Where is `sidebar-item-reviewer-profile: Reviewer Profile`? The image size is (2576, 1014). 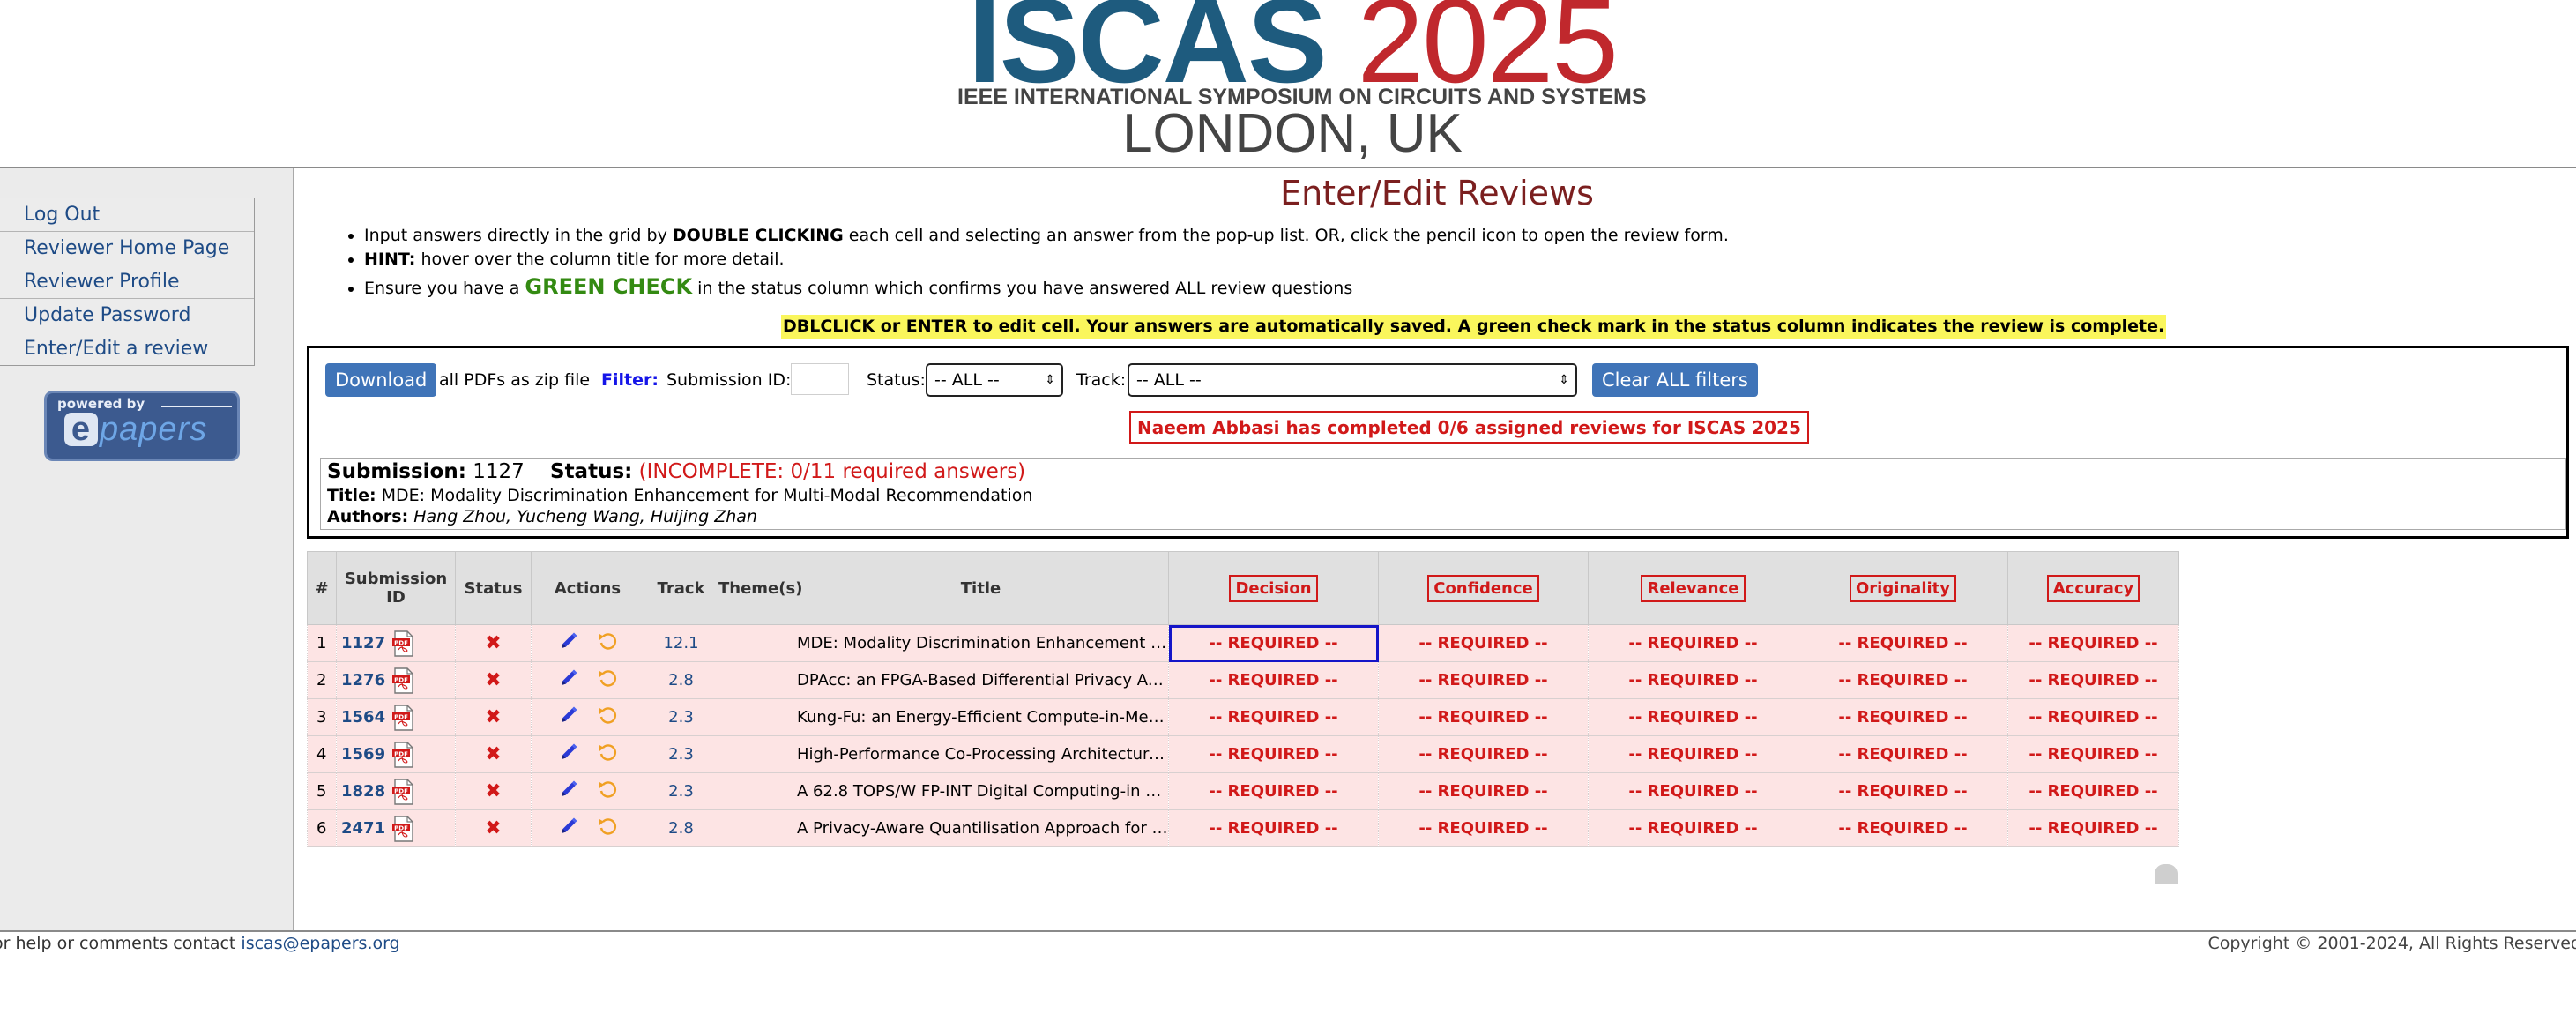 sidebar-item-reviewer-profile: Reviewer Profile is located at coordinates (127, 282).